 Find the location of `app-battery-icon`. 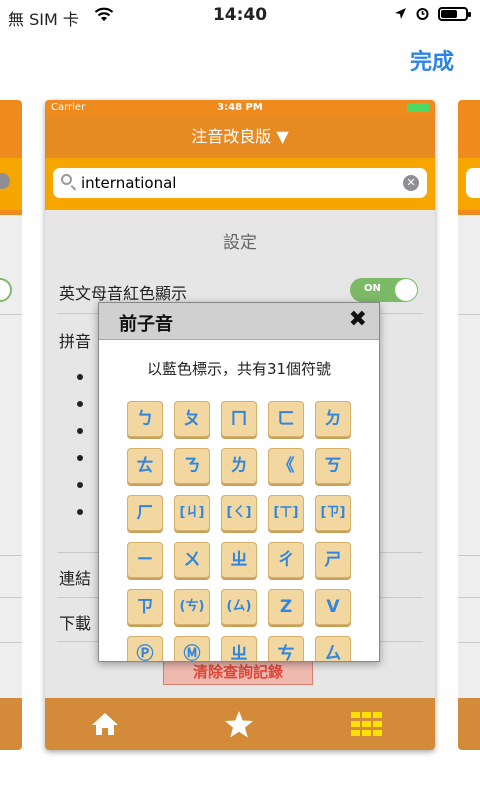

app-battery-icon is located at coordinates (418, 107).